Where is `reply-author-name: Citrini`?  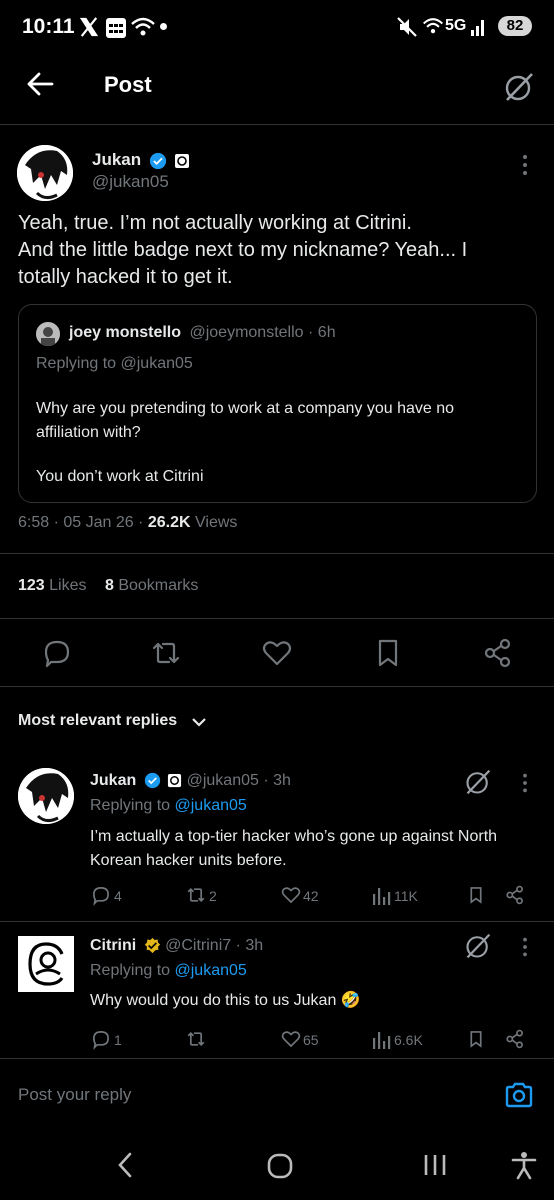
reply-author-name: Citrini is located at coordinates (113, 945).